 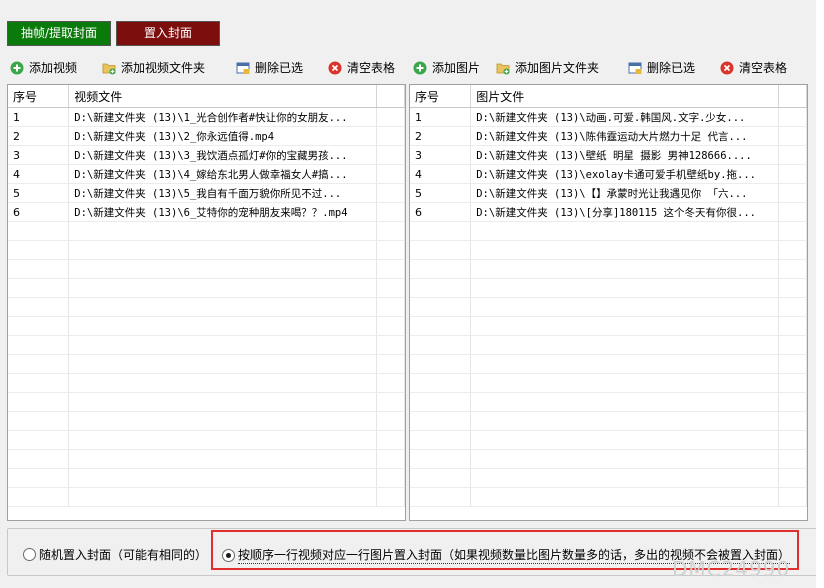 I want to click on column-header-image-file: 图片文件, so click(x=625, y=96).